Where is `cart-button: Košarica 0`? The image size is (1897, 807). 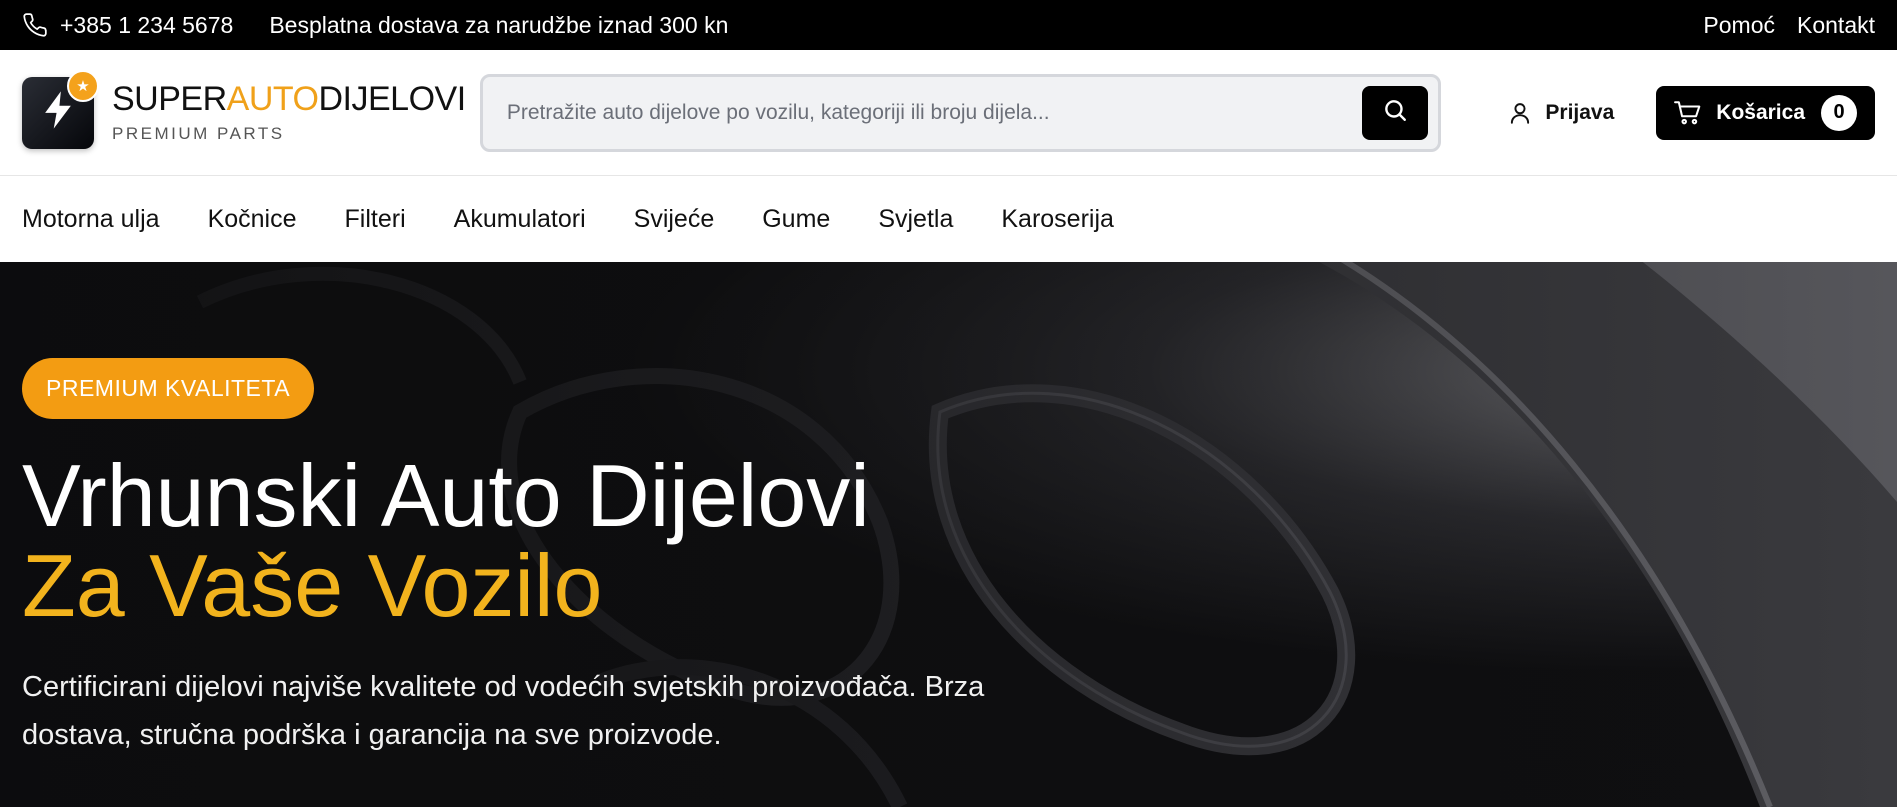 cart-button: Košarica 0 is located at coordinates (1765, 112).